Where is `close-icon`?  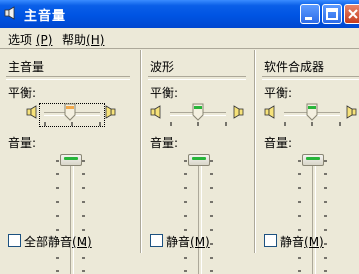
close-icon is located at coordinates (353, 14).